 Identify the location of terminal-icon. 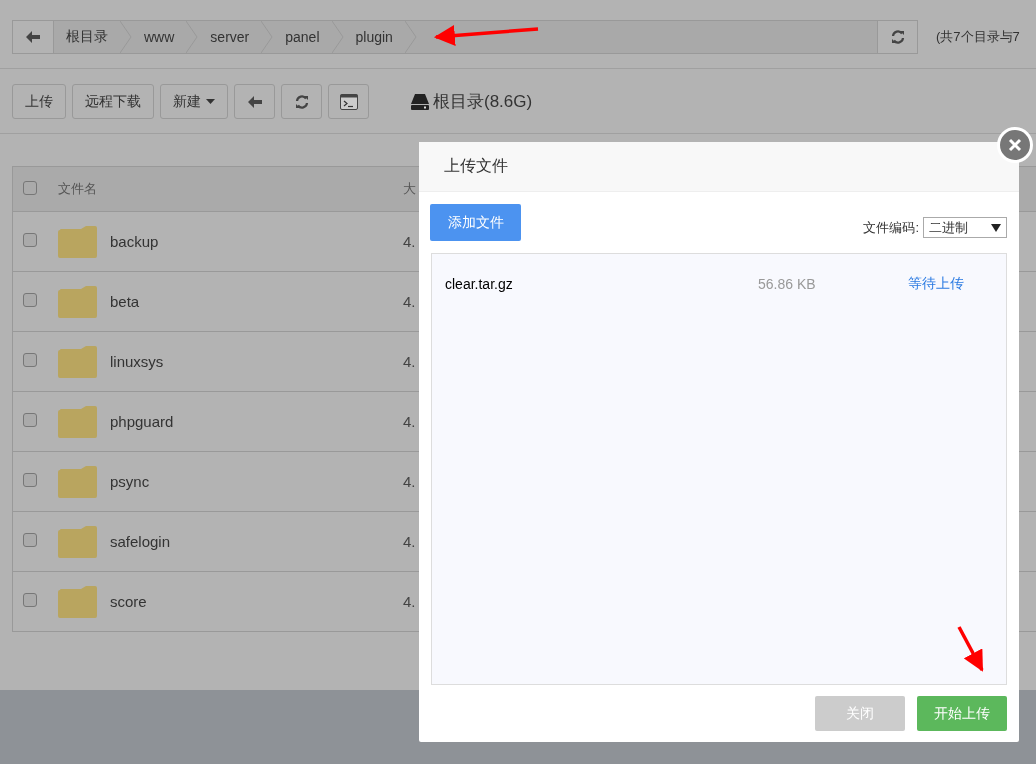
(348, 101).